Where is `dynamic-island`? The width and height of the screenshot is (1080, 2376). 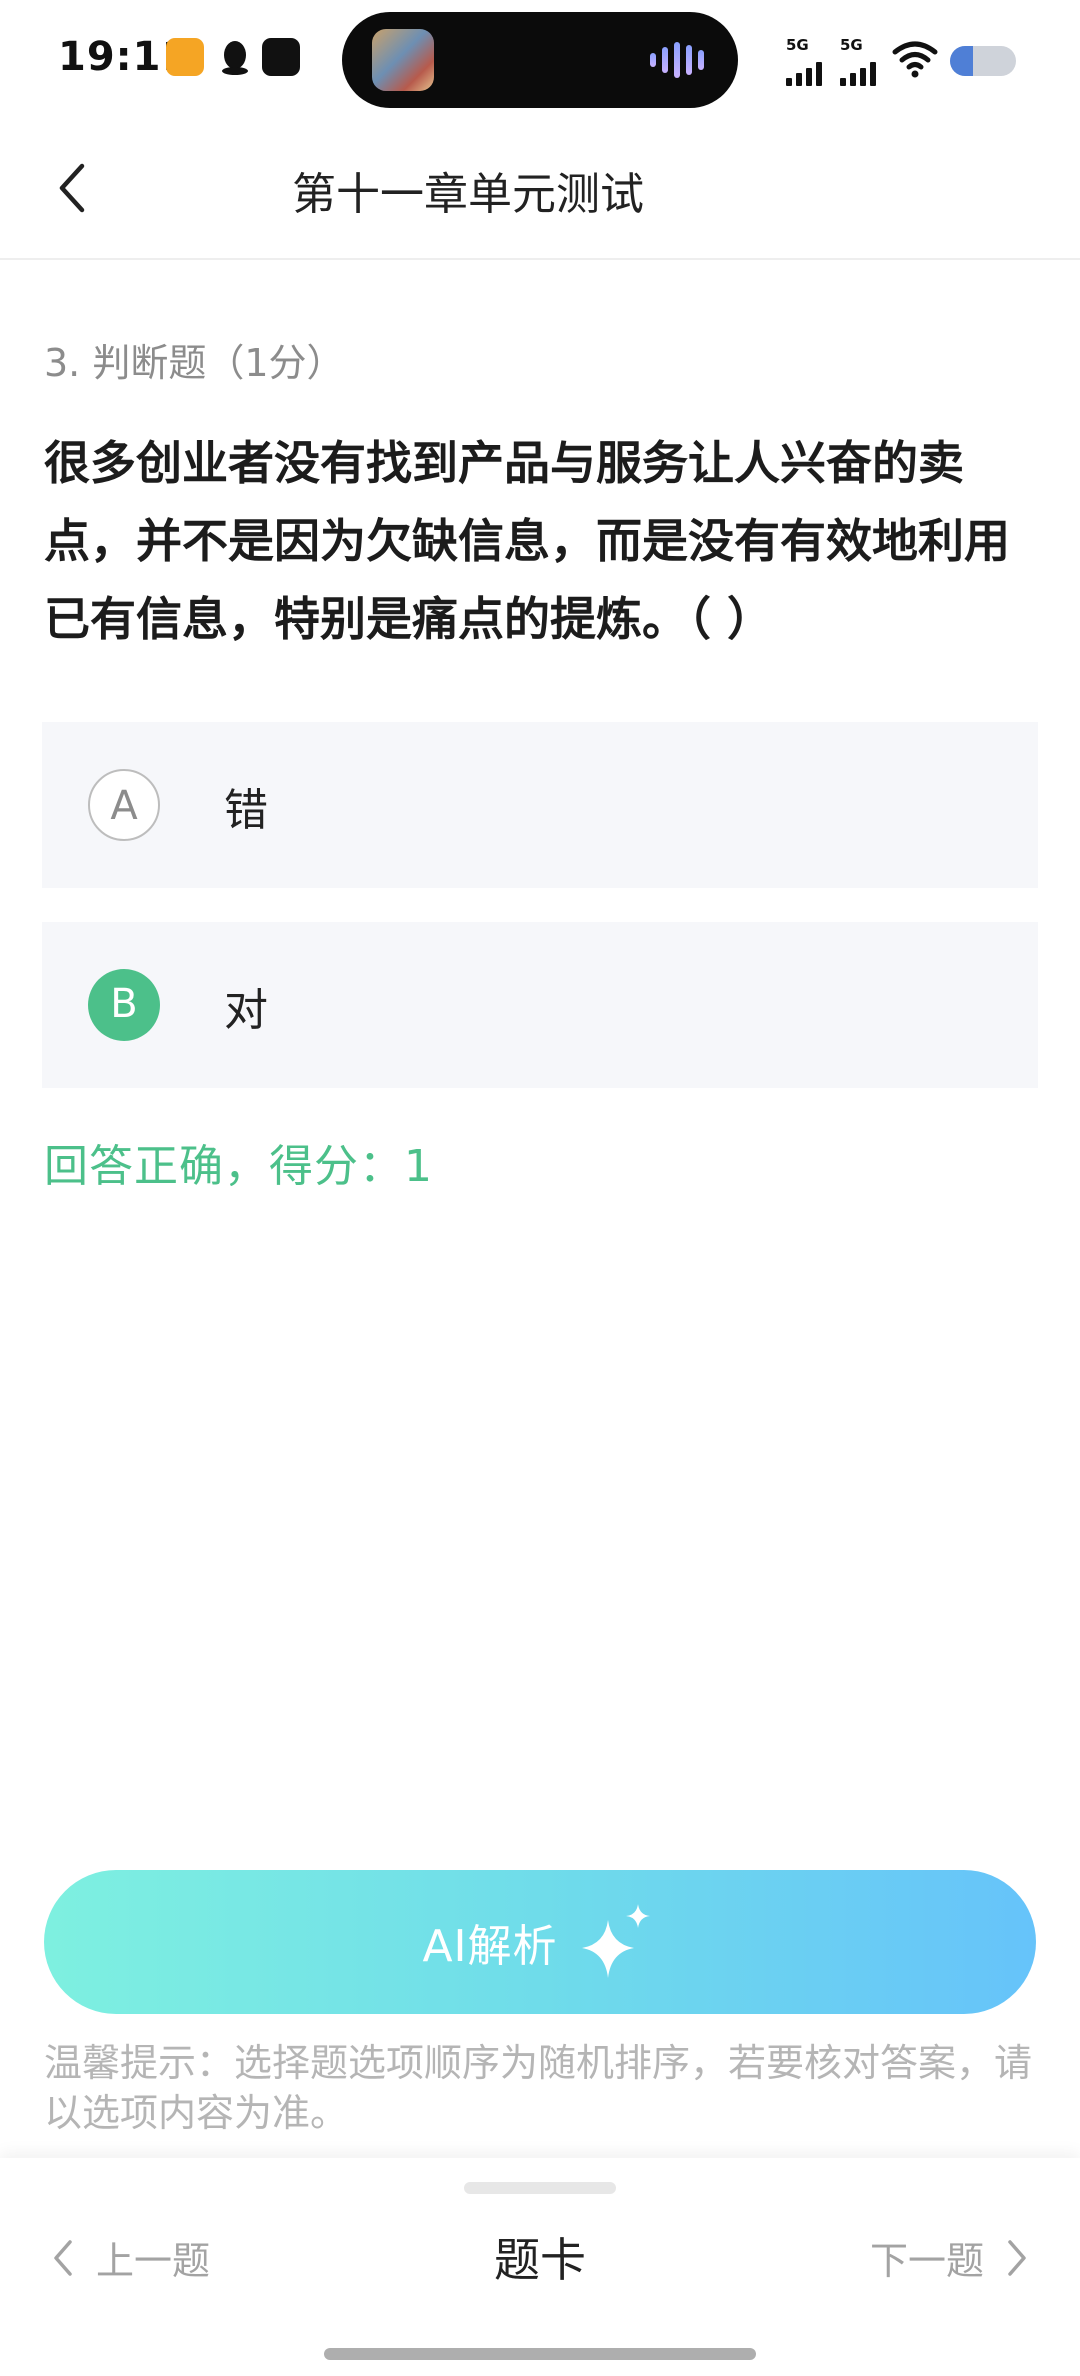
dynamic-island is located at coordinates (540, 60).